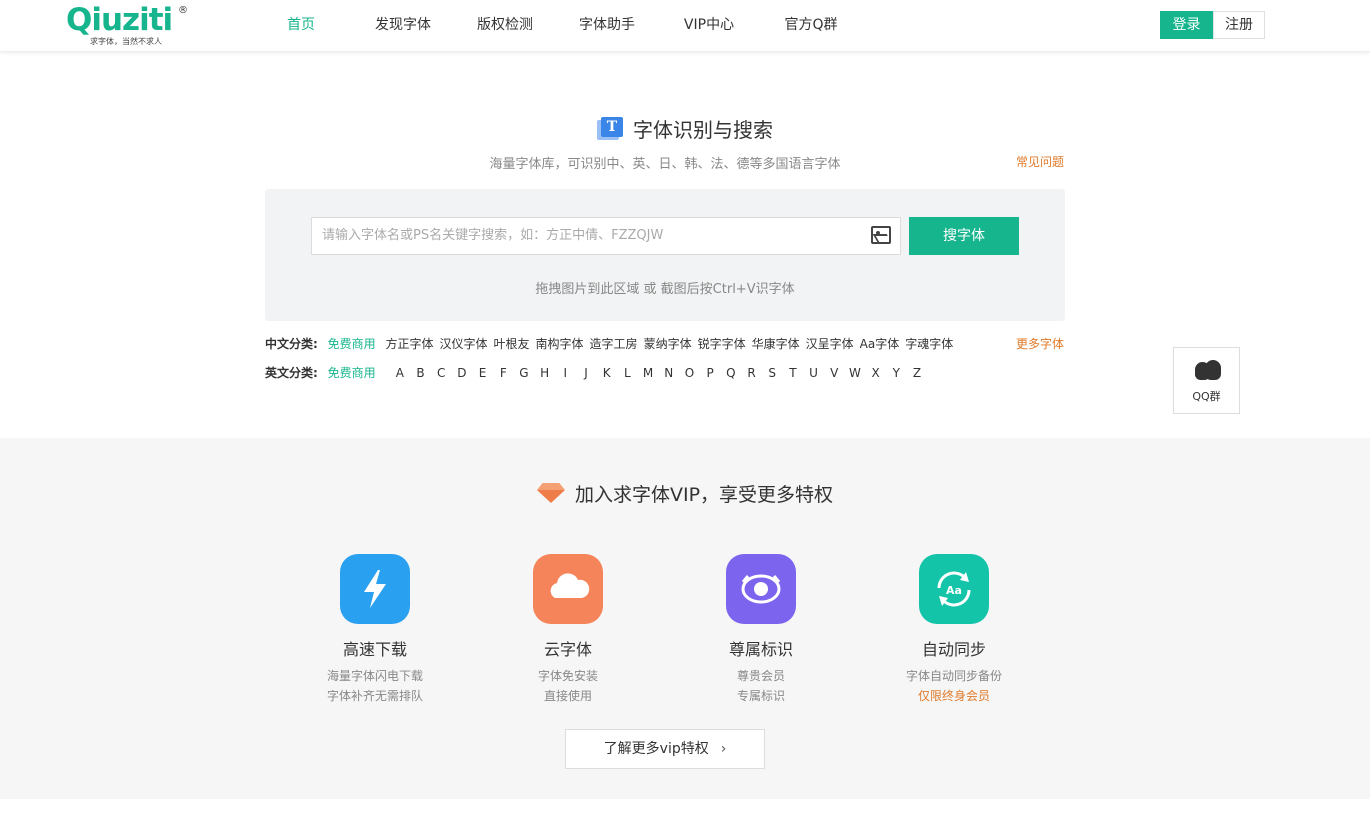 The height and width of the screenshot is (833, 1370). What do you see at coordinates (811, 26) in the screenshot?
I see `nav-item-qq-group: 官方Q群` at bounding box center [811, 26].